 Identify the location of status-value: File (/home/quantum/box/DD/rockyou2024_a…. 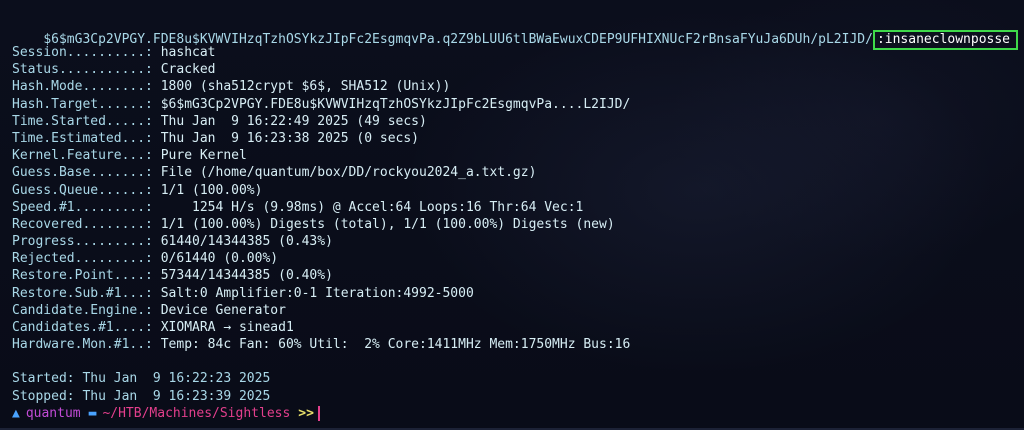
(348, 173).